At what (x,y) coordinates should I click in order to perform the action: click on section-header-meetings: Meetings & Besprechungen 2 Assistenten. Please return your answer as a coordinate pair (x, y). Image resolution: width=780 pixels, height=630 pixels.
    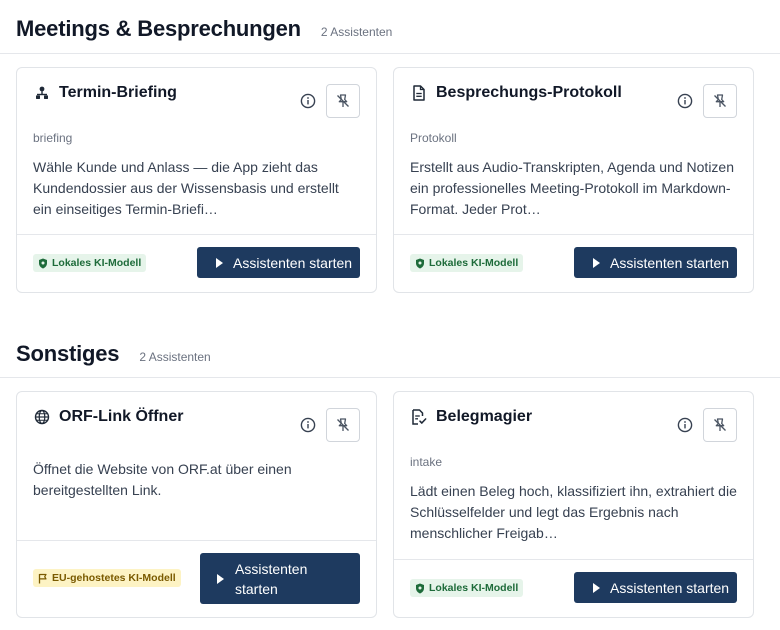
    Looking at the image, I should click on (204, 29).